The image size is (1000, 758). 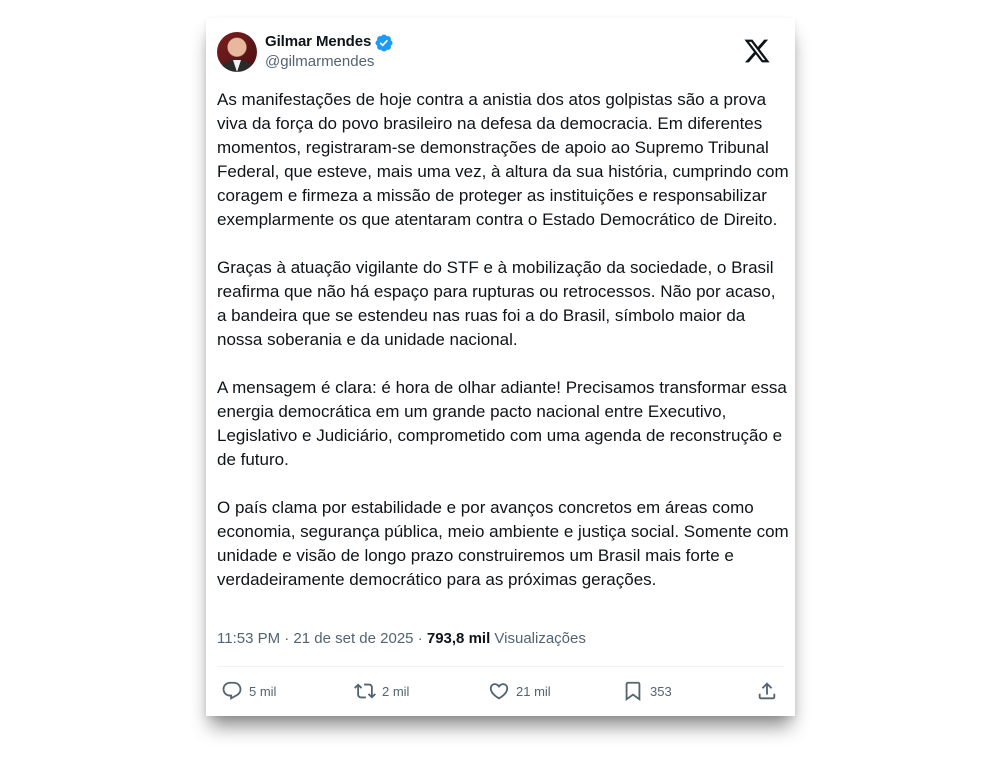 I want to click on like-icon, so click(x=499, y=691).